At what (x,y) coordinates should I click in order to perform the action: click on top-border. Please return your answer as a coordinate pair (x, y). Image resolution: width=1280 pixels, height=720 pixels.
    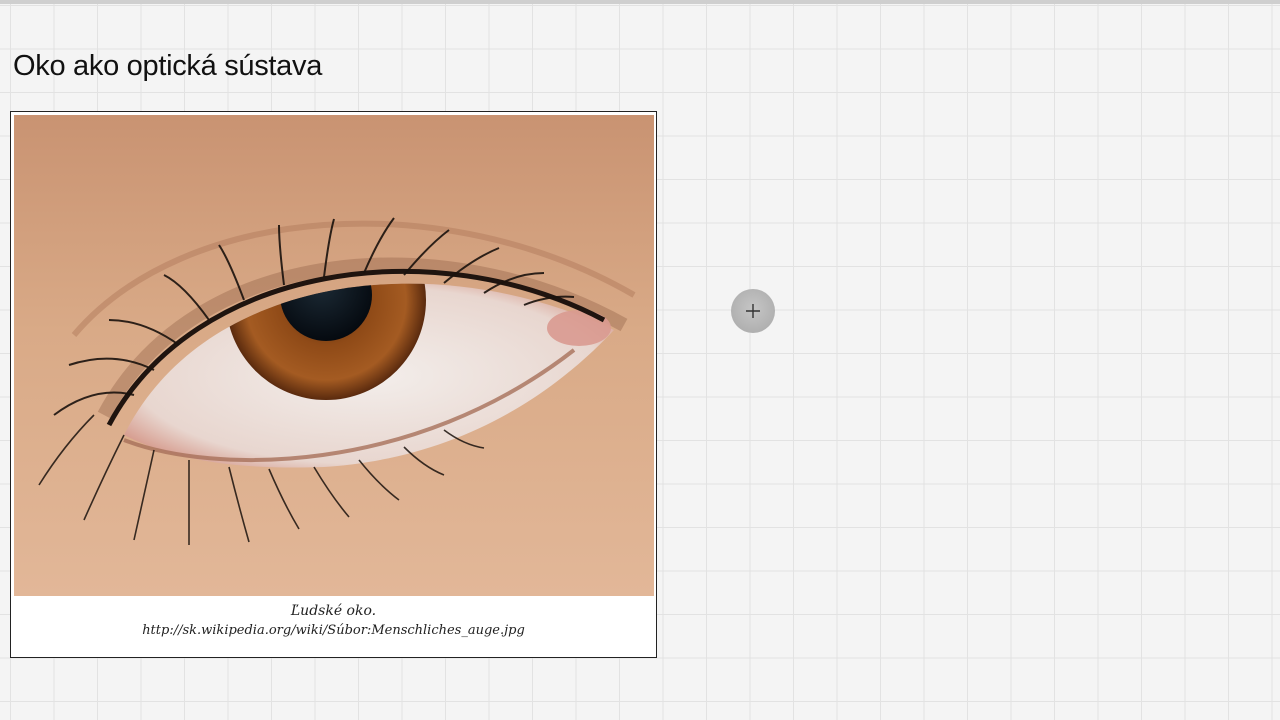
    Looking at the image, I should click on (640, 2).